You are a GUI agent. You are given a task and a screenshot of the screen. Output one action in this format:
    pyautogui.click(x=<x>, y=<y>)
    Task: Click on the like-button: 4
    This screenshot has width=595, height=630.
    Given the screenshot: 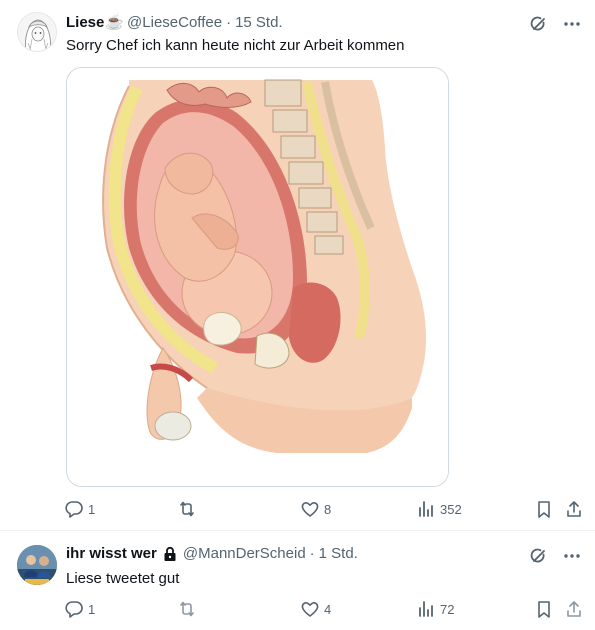 What is the action you would take?
    pyautogui.click(x=315, y=609)
    